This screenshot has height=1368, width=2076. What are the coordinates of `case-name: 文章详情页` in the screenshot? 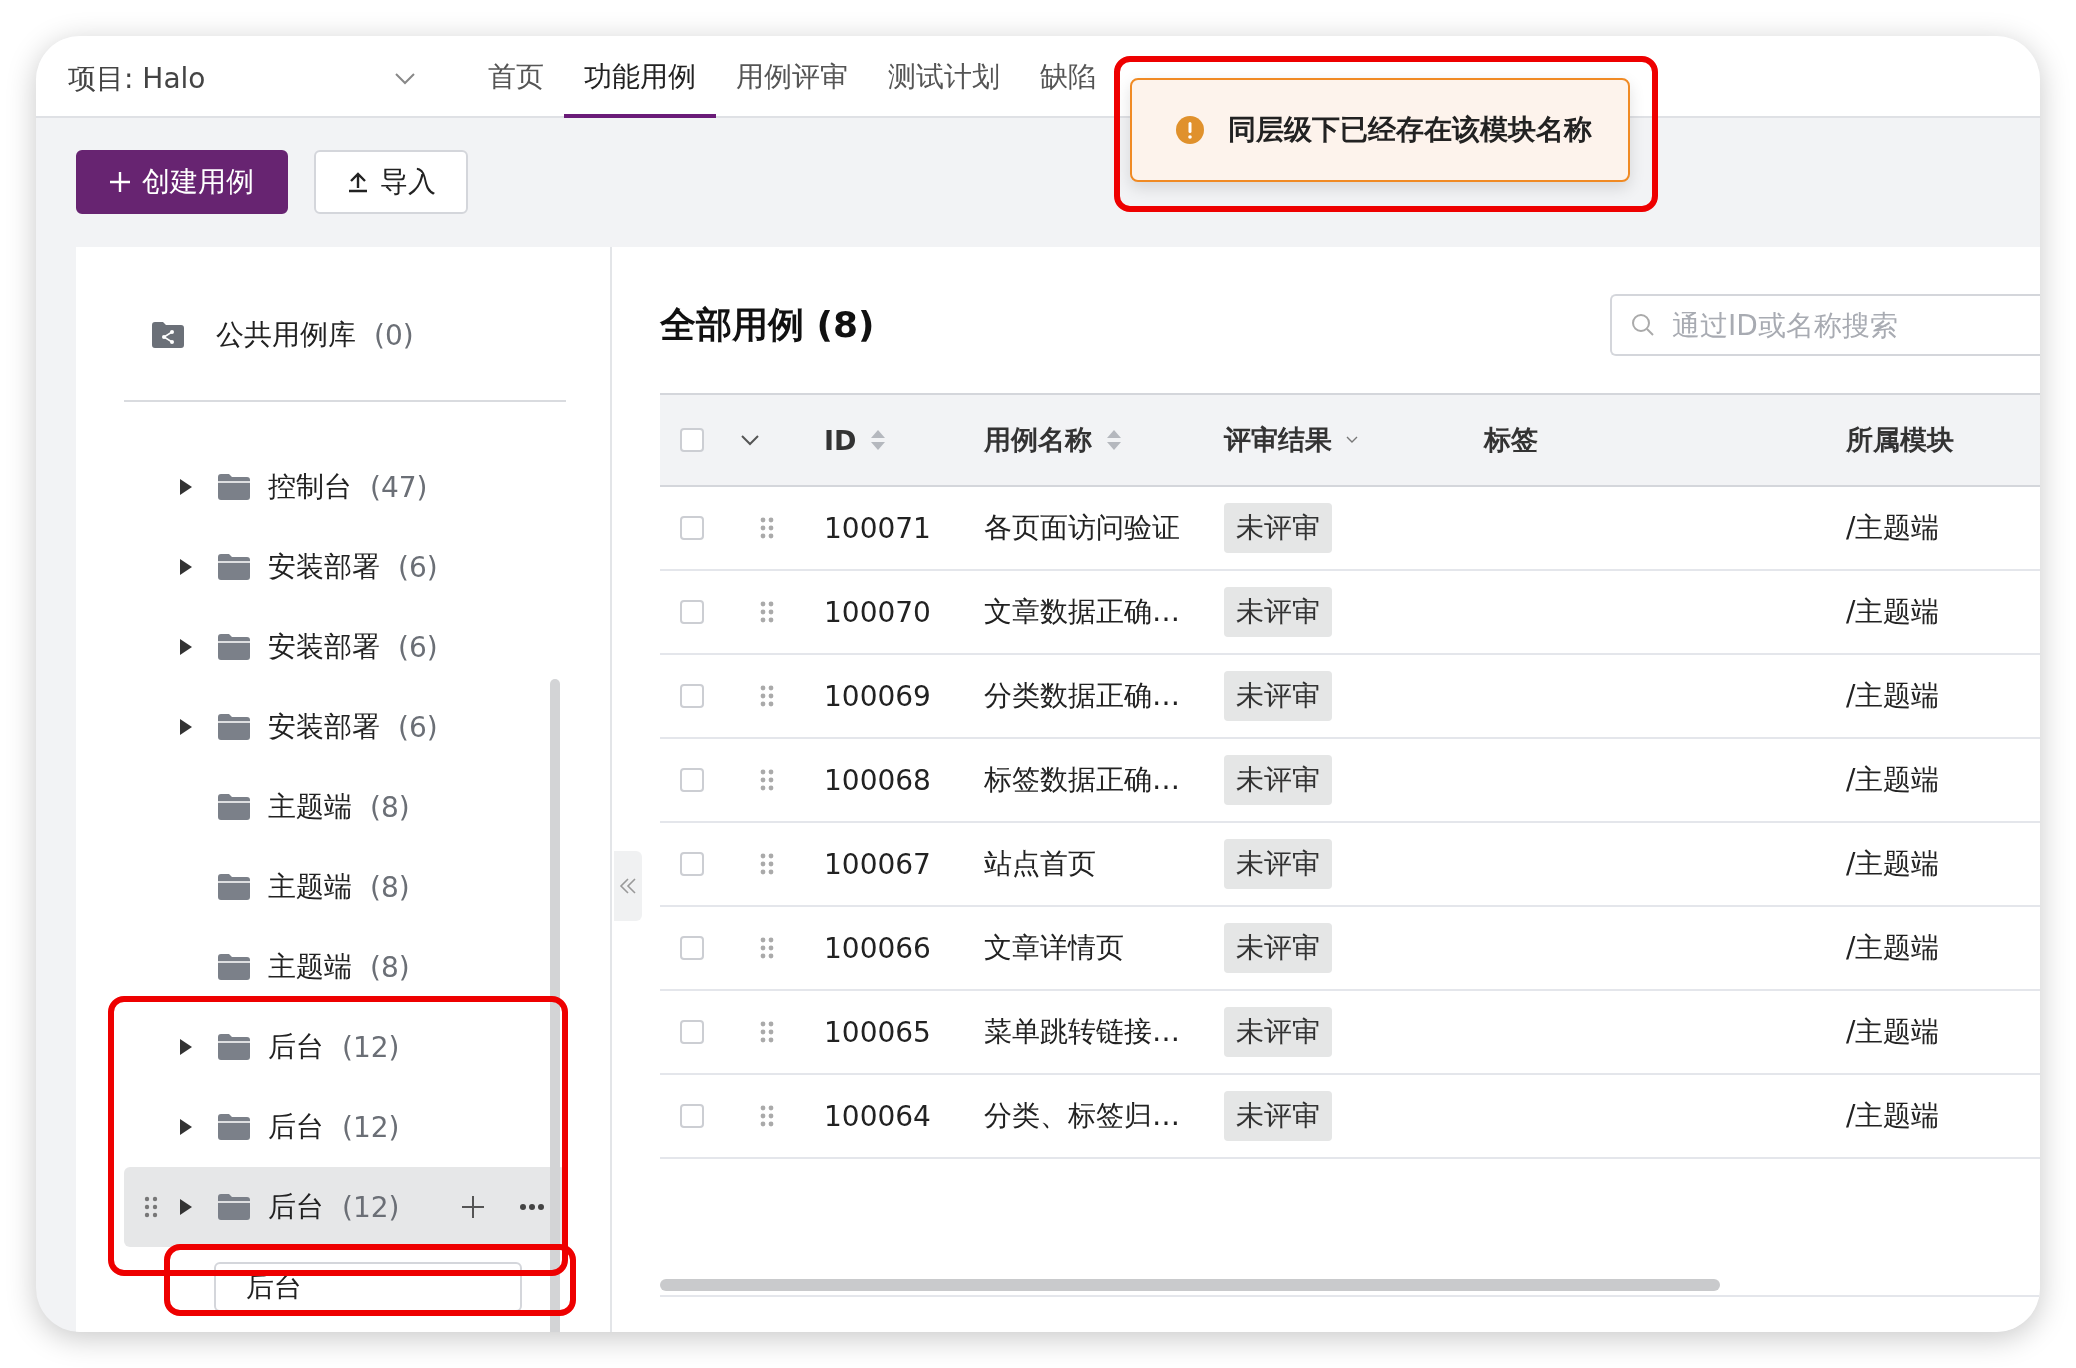 It's located at (1054, 948).